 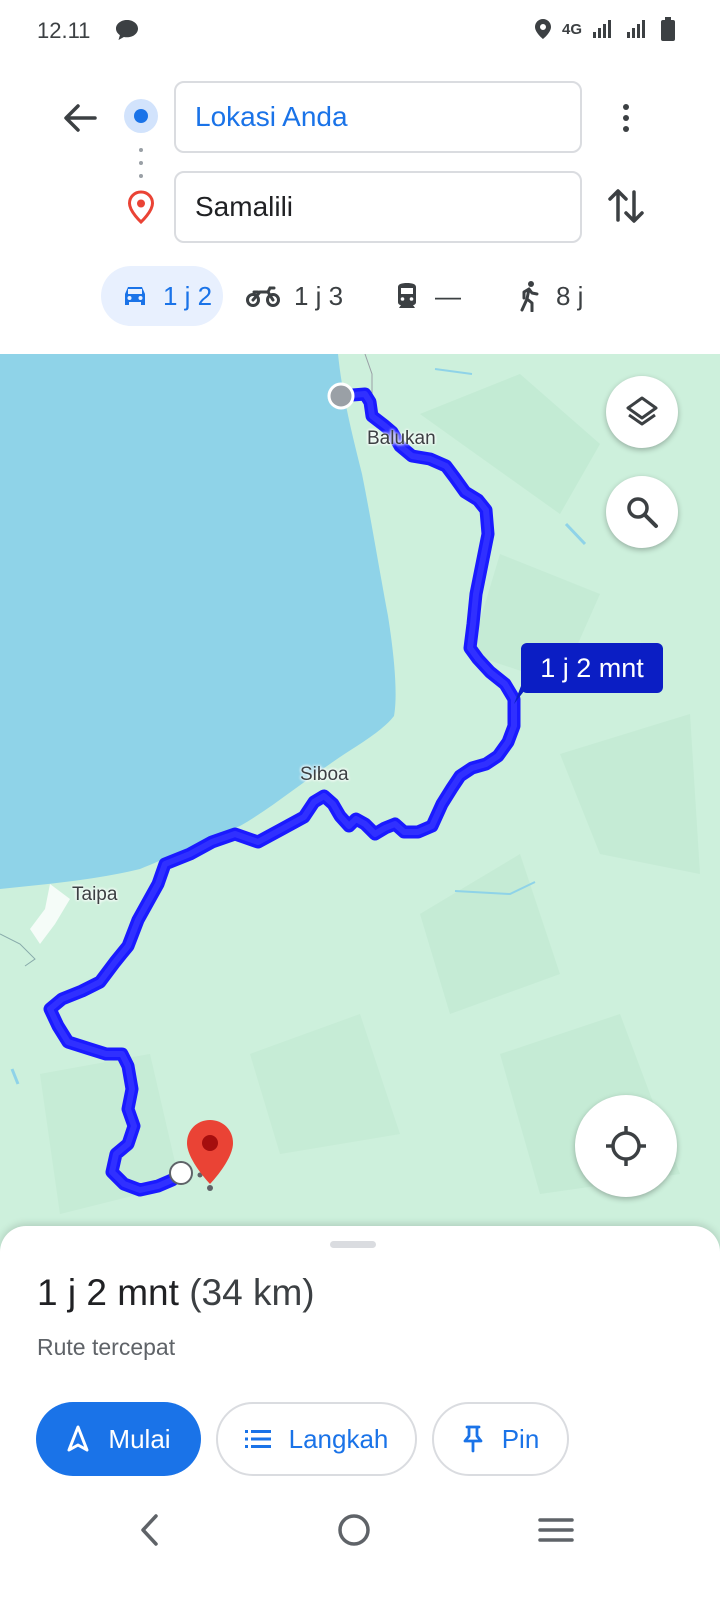 I want to click on walking-icon, so click(x=529, y=296).